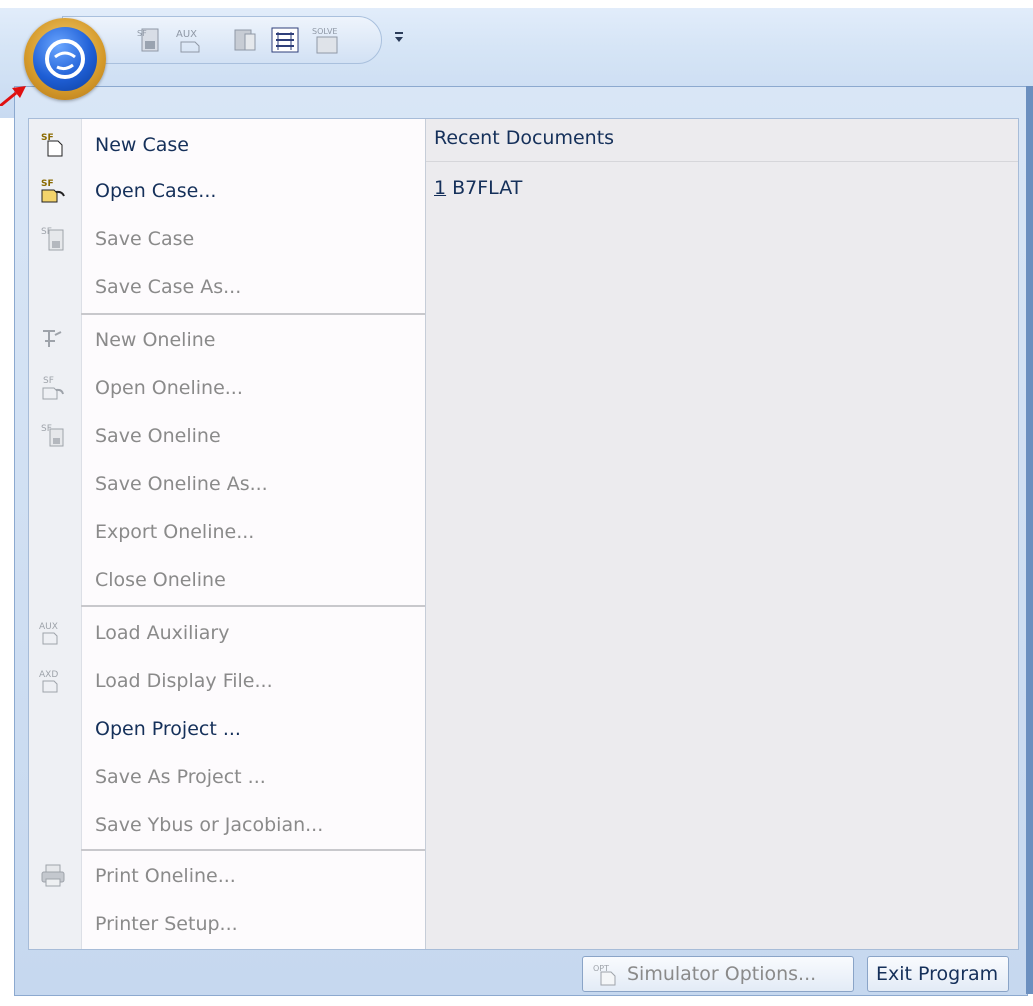 The height and width of the screenshot is (1006, 1033). What do you see at coordinates (145, 239) in the screenshot?
I see `menu-item-label: Save Case` at bounding box center [145, 239].